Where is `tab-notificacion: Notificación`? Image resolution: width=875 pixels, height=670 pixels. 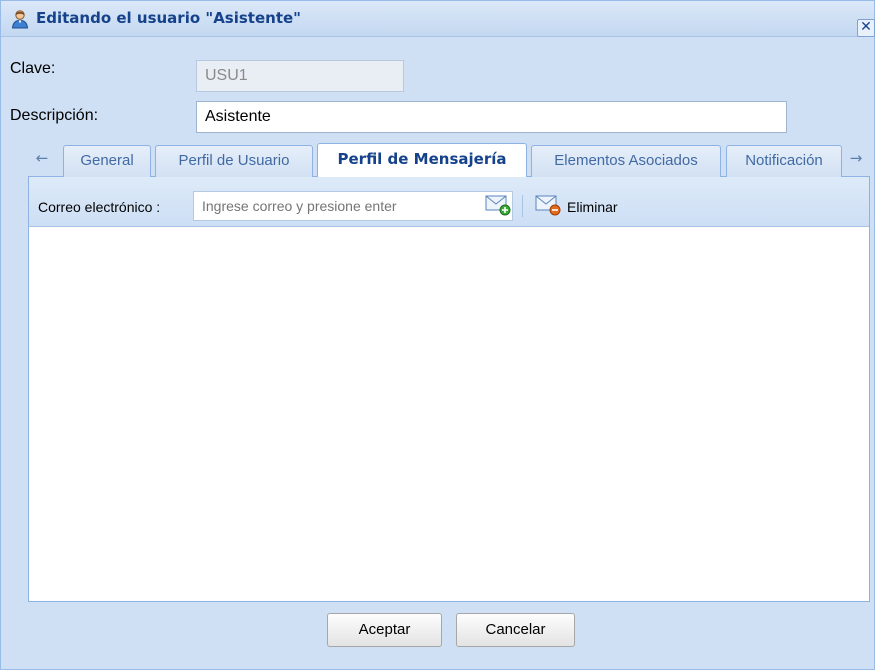 tab-notificacion: Notificación is located at coordinates (784, 161).